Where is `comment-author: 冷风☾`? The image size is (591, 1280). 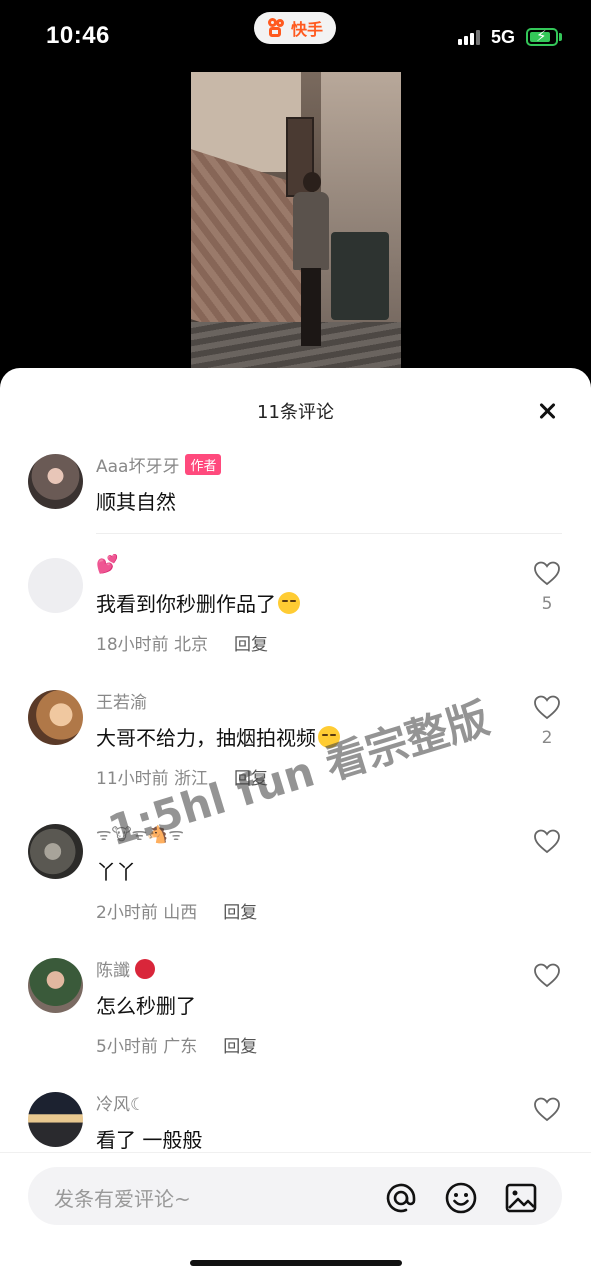
comment-author: 冷风☾ is located at coordinates (120, 1102).